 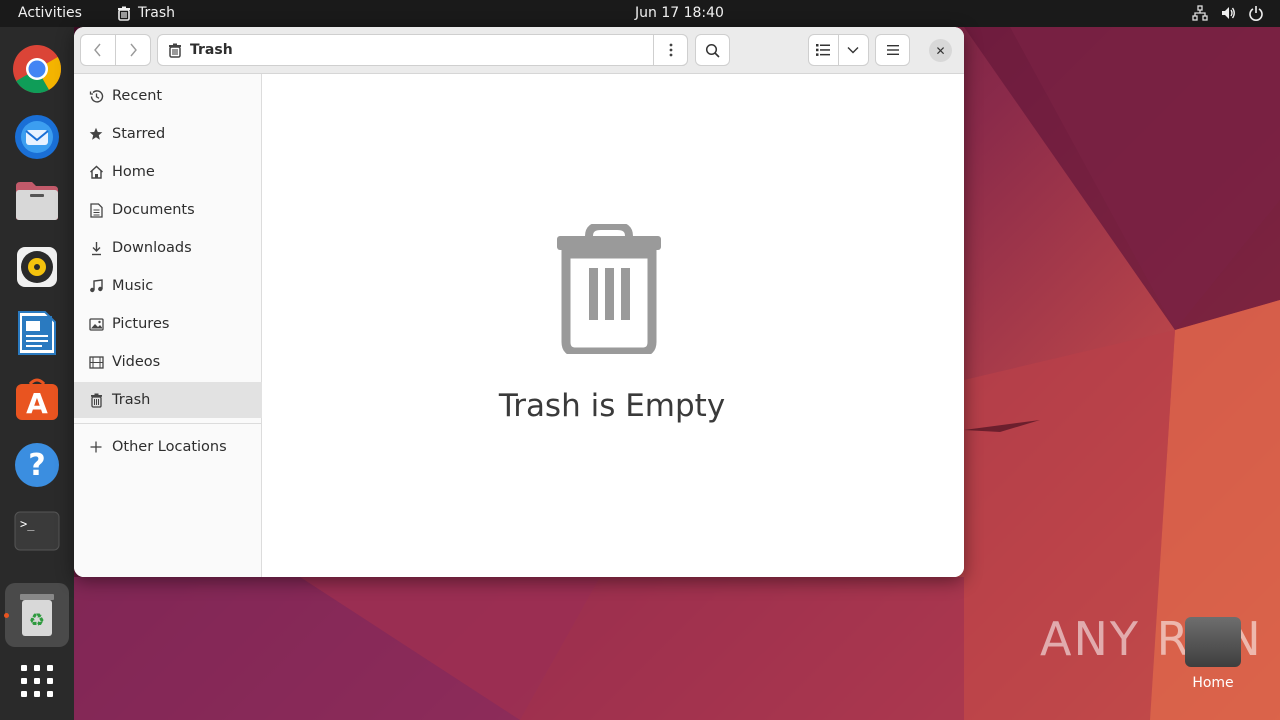 I want to click on close-icon: ✕, so click(x=940, y=50).